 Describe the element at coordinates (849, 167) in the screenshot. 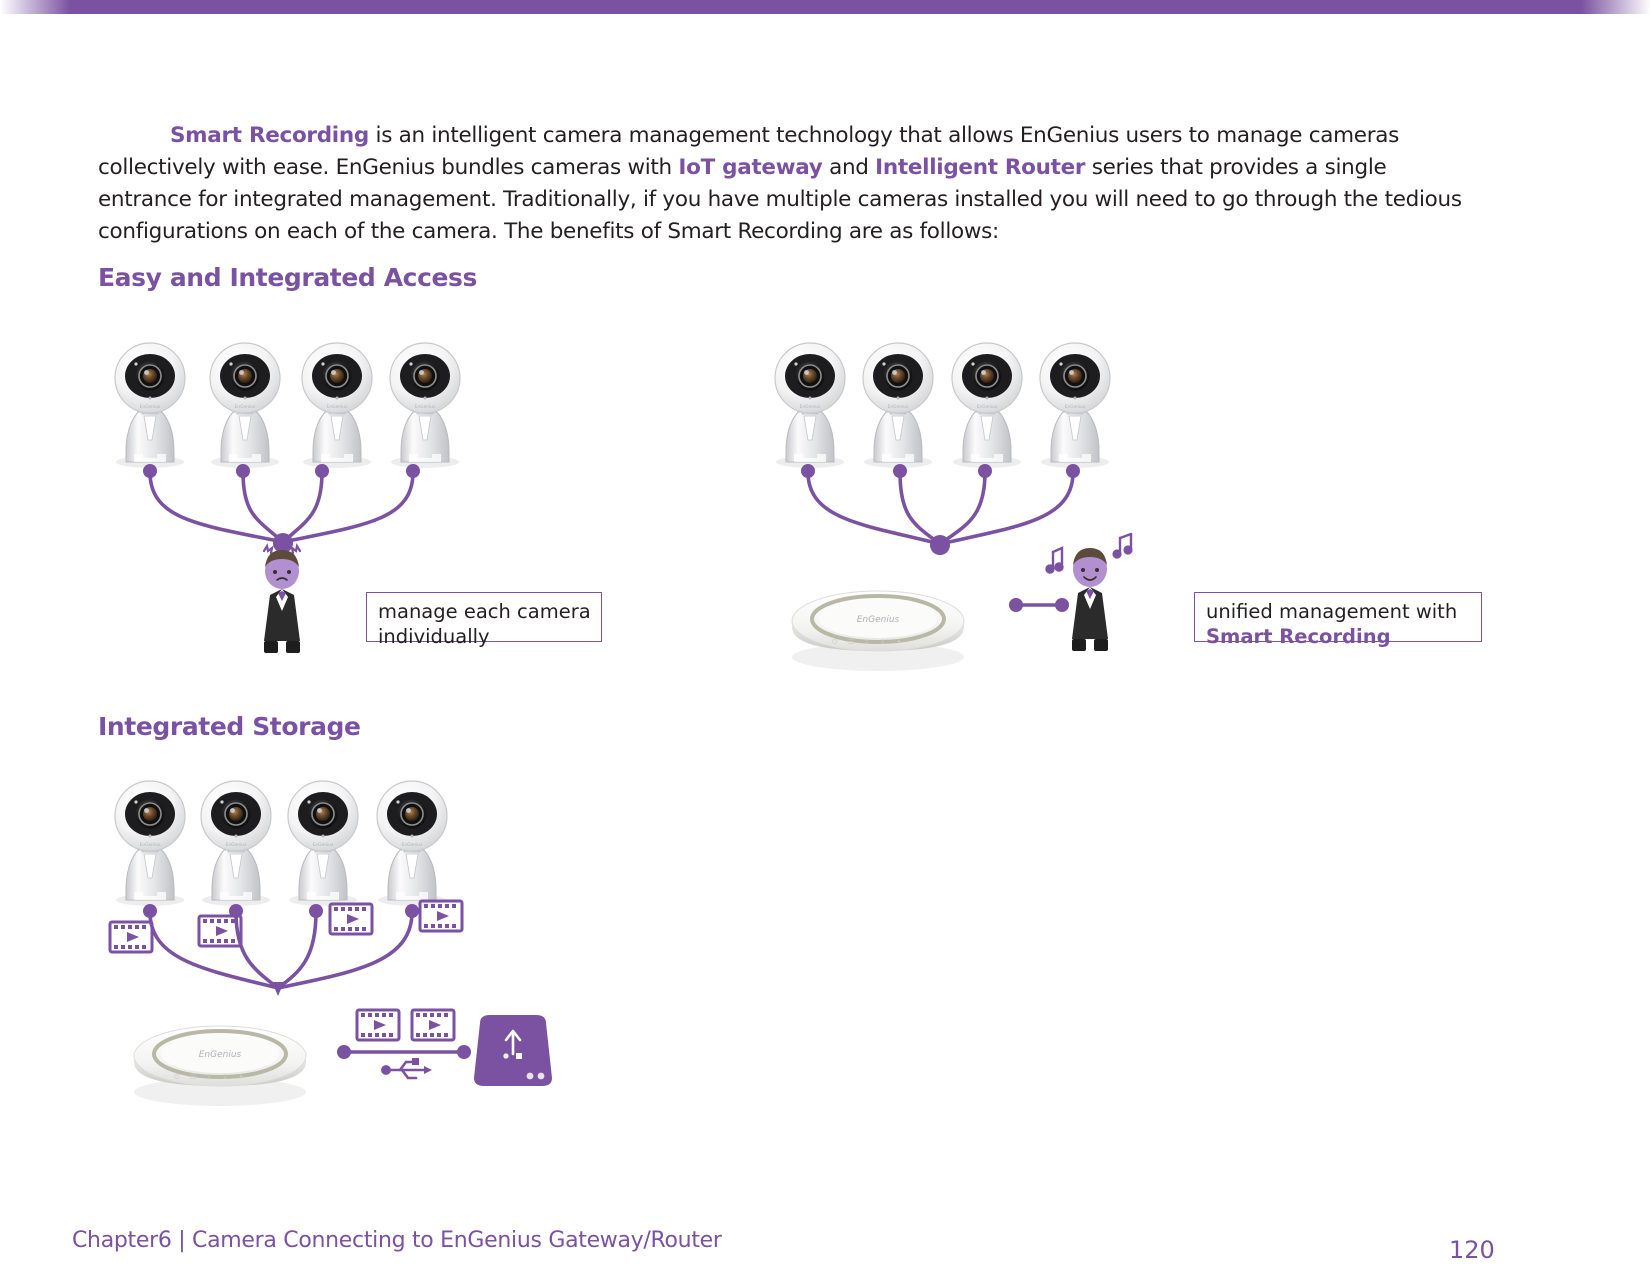

I see `intro-text-2: and` at that location.